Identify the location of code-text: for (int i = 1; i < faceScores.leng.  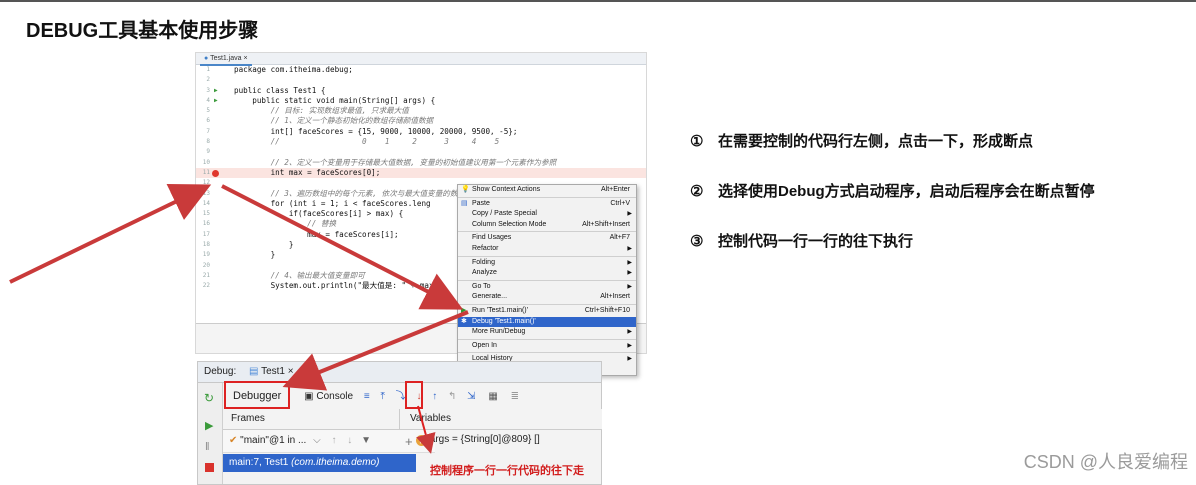
(332, 203).